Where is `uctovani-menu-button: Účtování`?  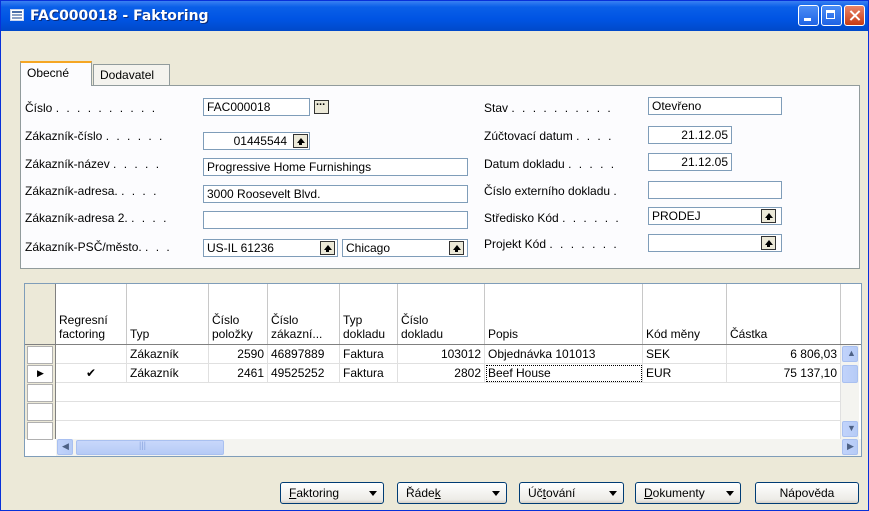
uctovani-menu-button: Účtování is located at coordinates (571, 493).